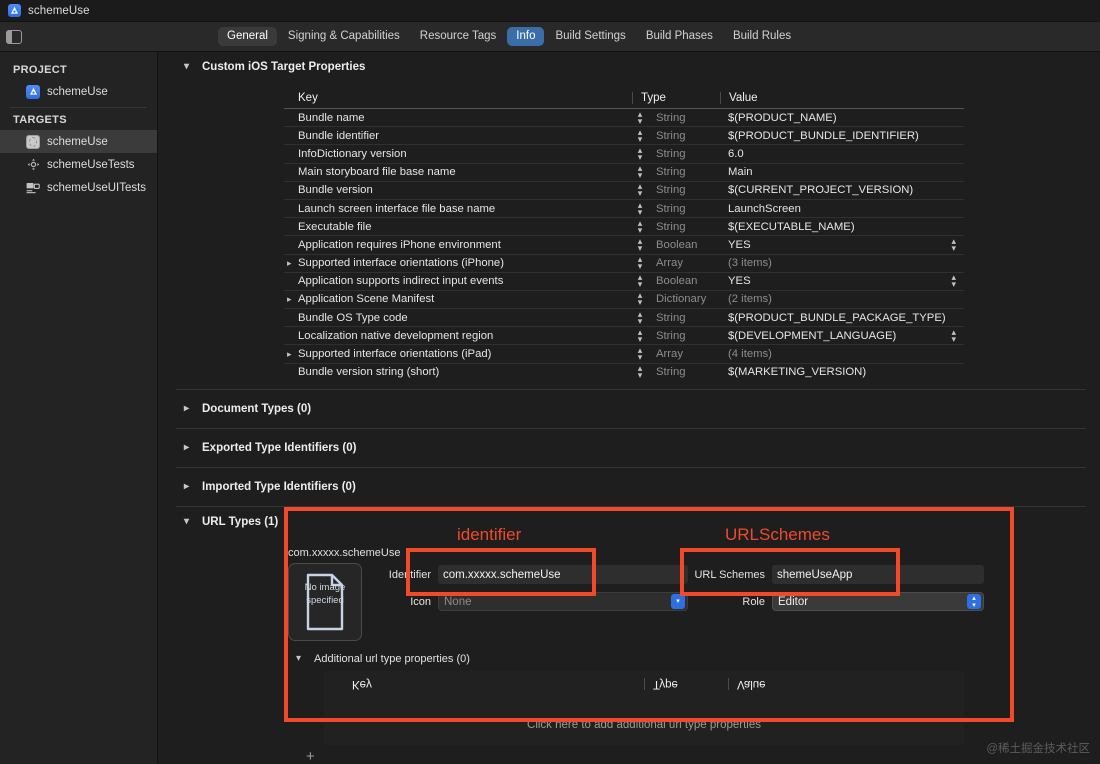  I want to click on add-url-type-button: +, so click(310, 756).